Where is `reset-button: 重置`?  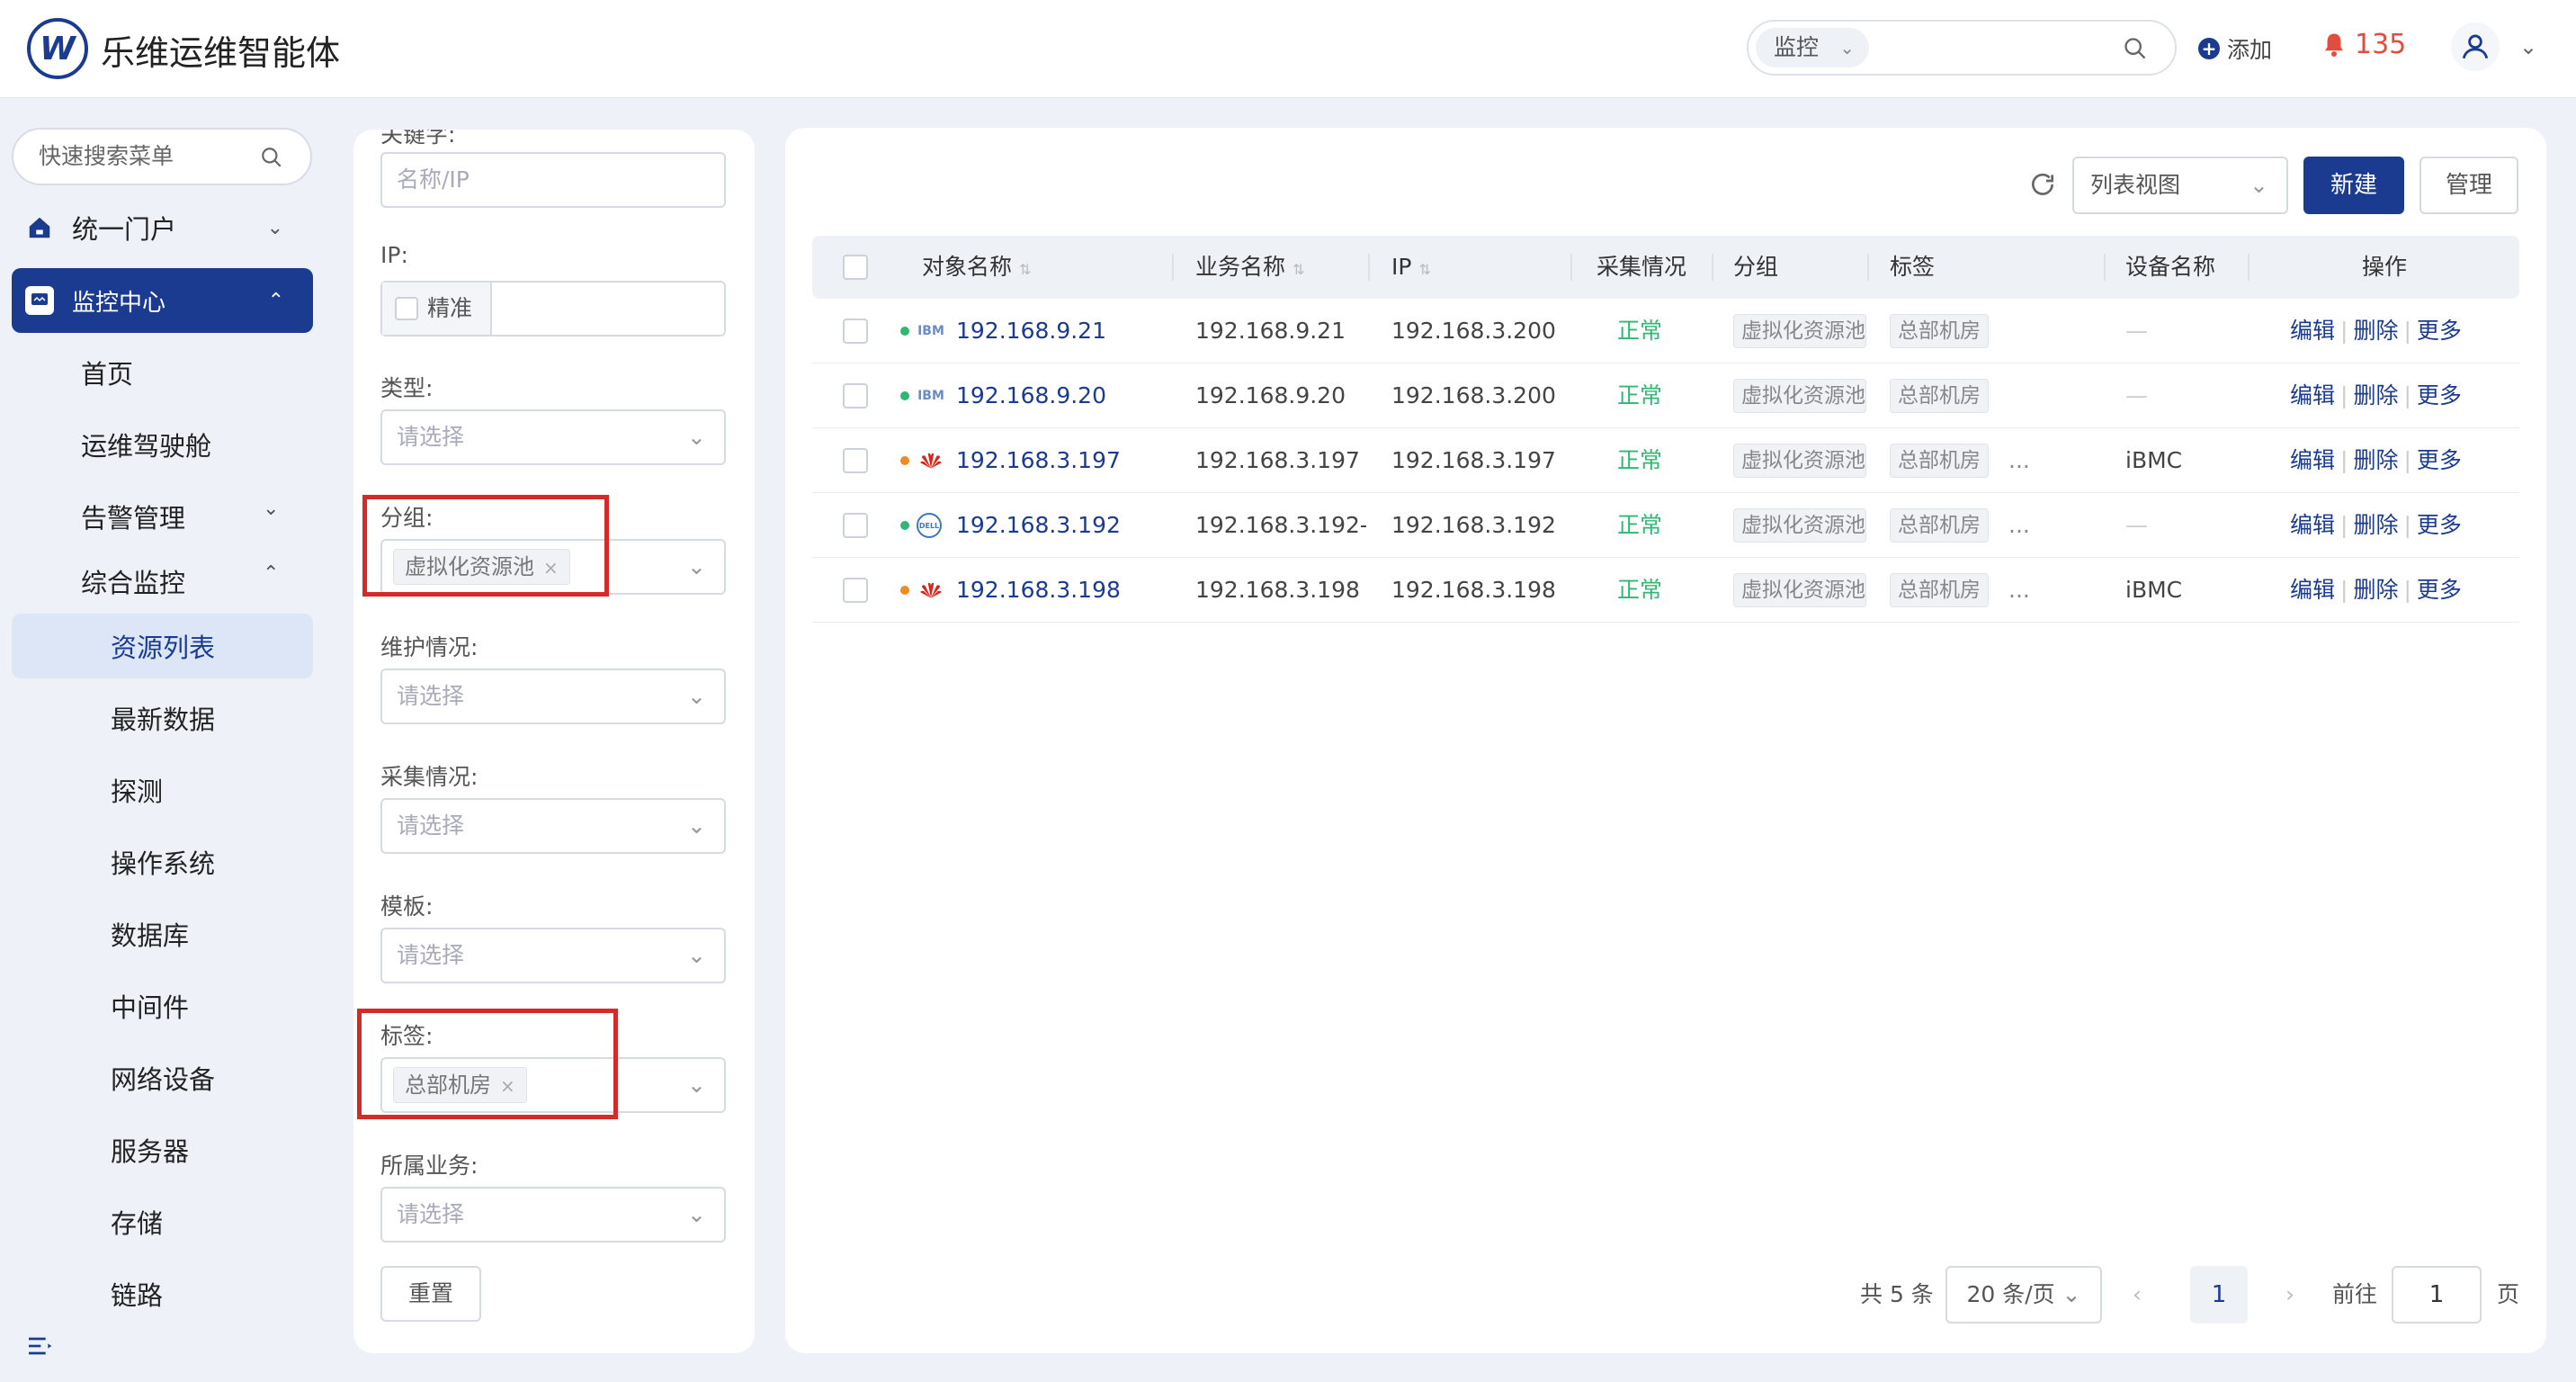 reset-button: 重置 is located at coordinates (430, 1294).